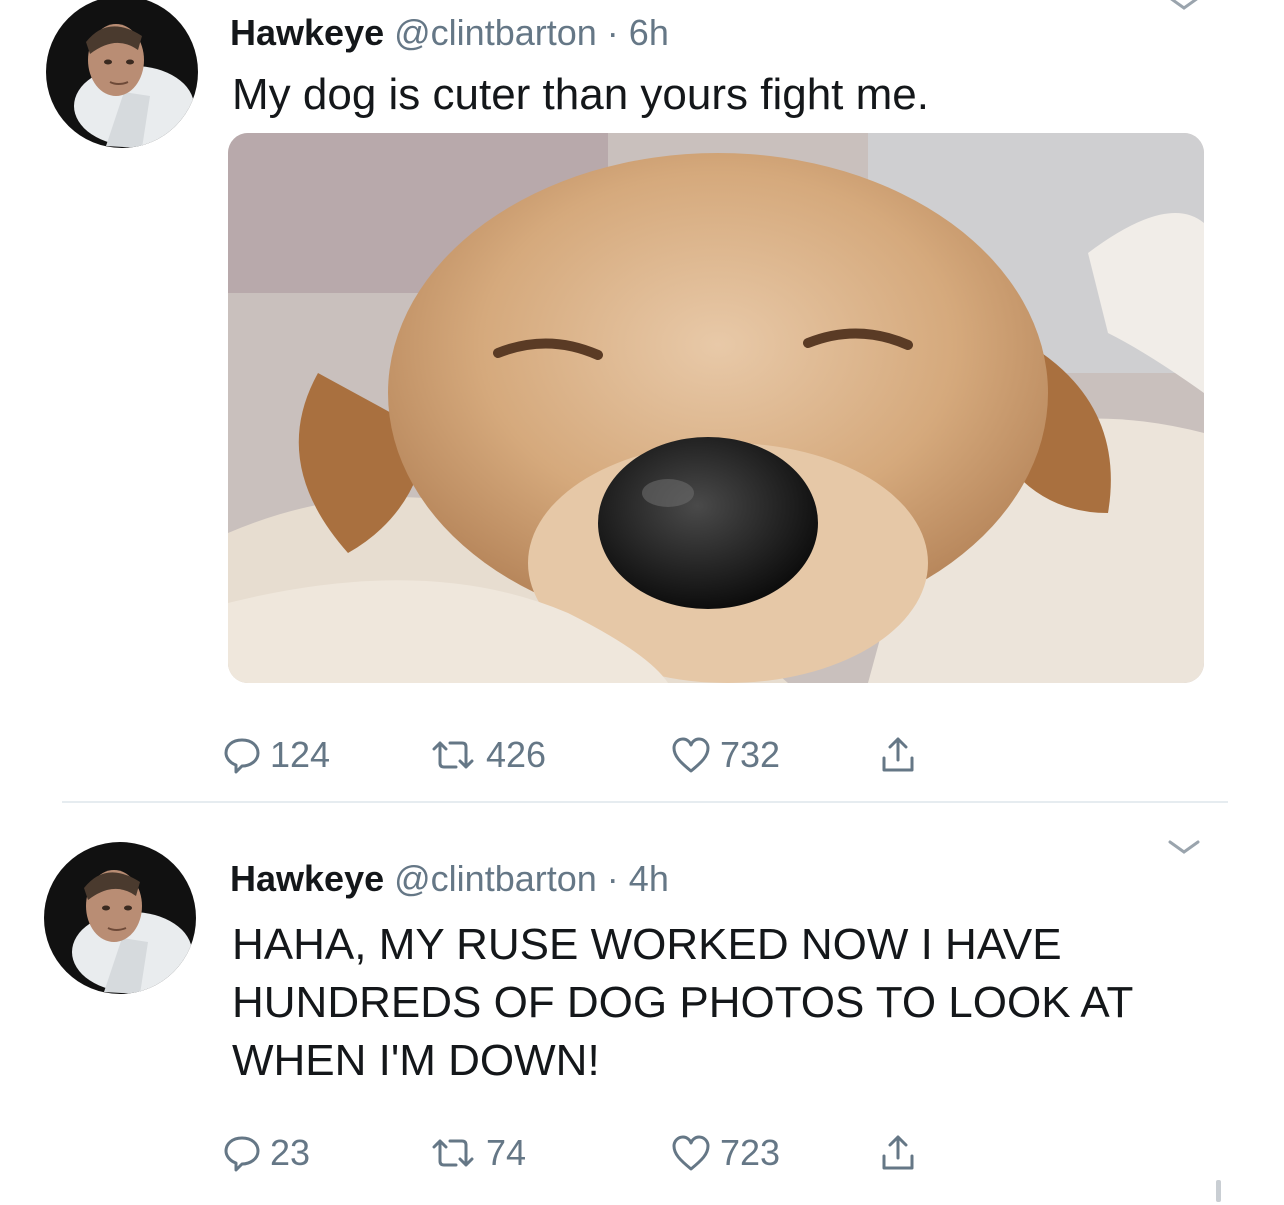  What do you see at coordinates (1218, 1191) in the screenshot?
I see `scrollbar` at bounding box center [1218, 1191].